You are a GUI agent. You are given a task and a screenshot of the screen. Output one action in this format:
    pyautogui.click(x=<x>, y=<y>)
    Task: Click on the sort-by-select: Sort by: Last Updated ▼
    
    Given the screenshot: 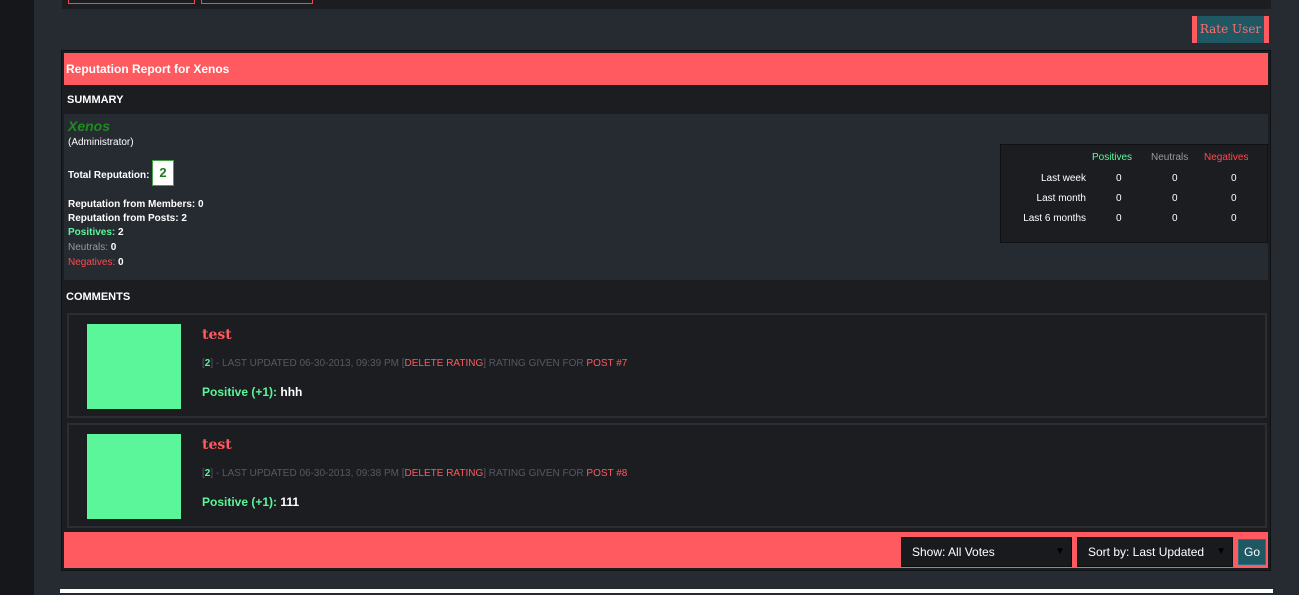 What is the action you would take?
    pyautogui.click(x=1155, y=552)
    